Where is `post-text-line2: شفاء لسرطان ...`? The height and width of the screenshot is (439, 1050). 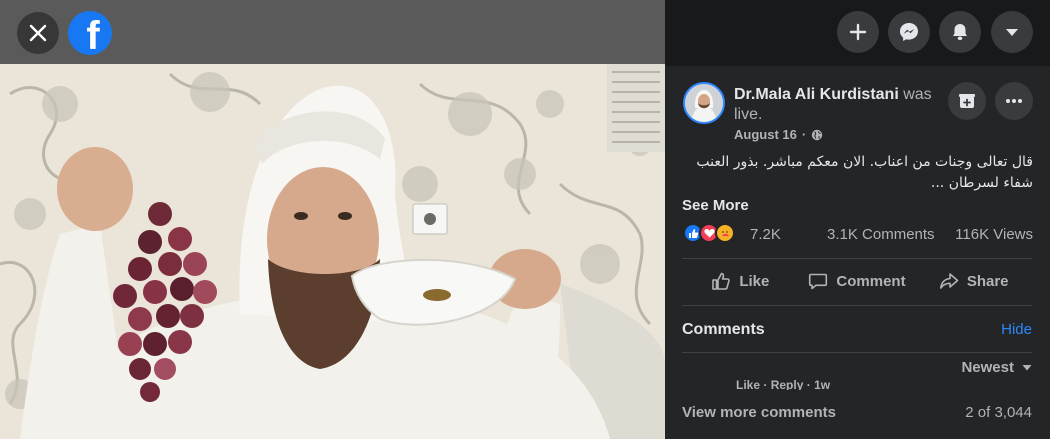
post-text-line2: شفاء لسرطان ... is located at coordinates (981, 183).